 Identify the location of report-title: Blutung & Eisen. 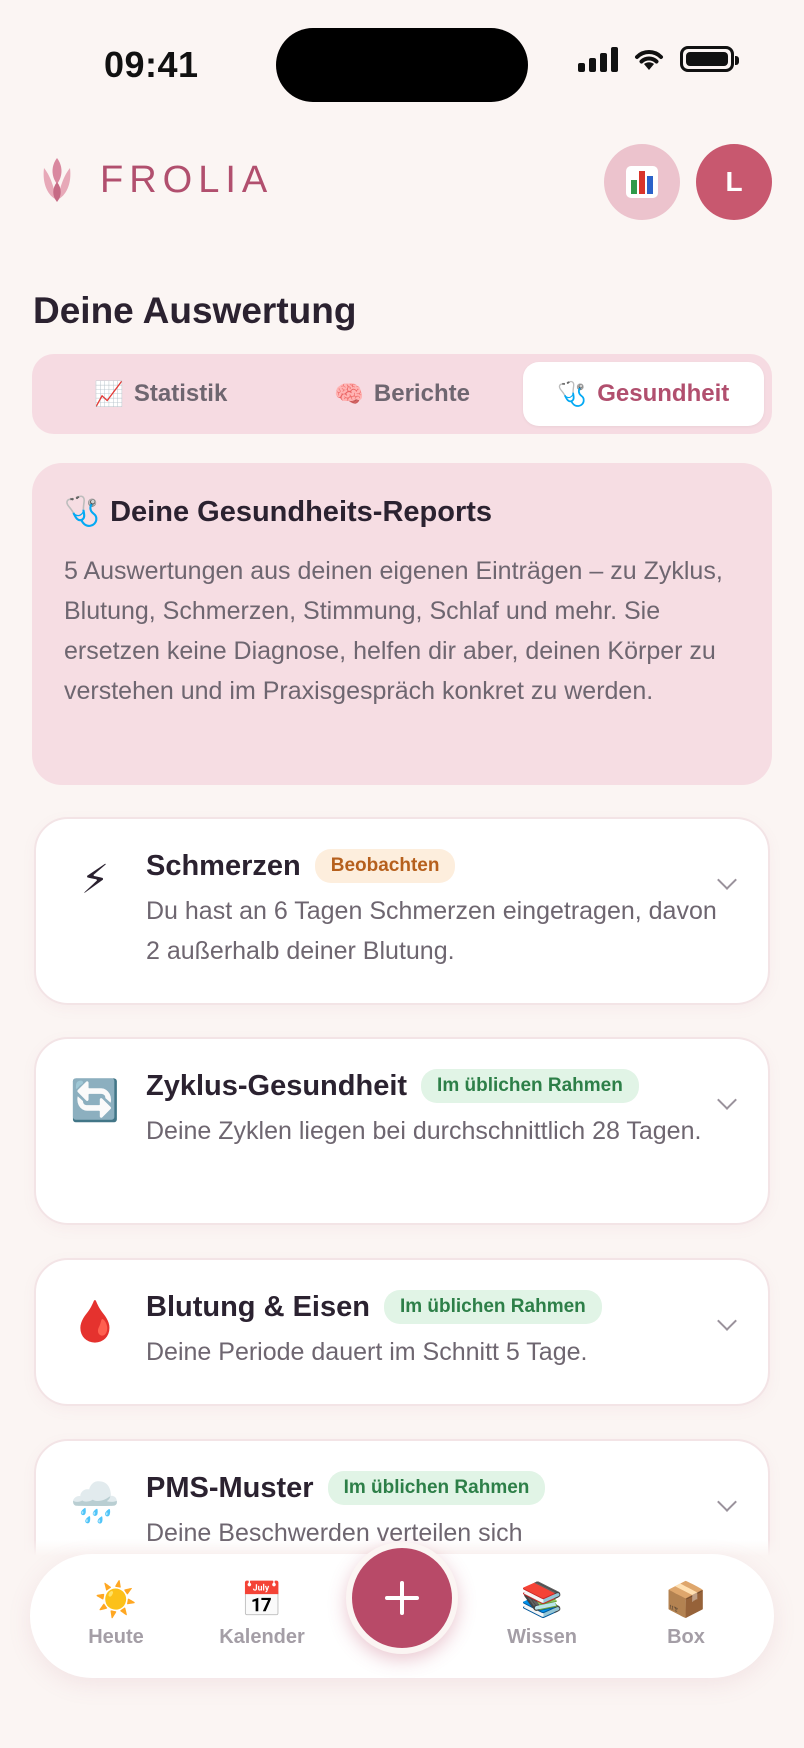
(258, 1306).